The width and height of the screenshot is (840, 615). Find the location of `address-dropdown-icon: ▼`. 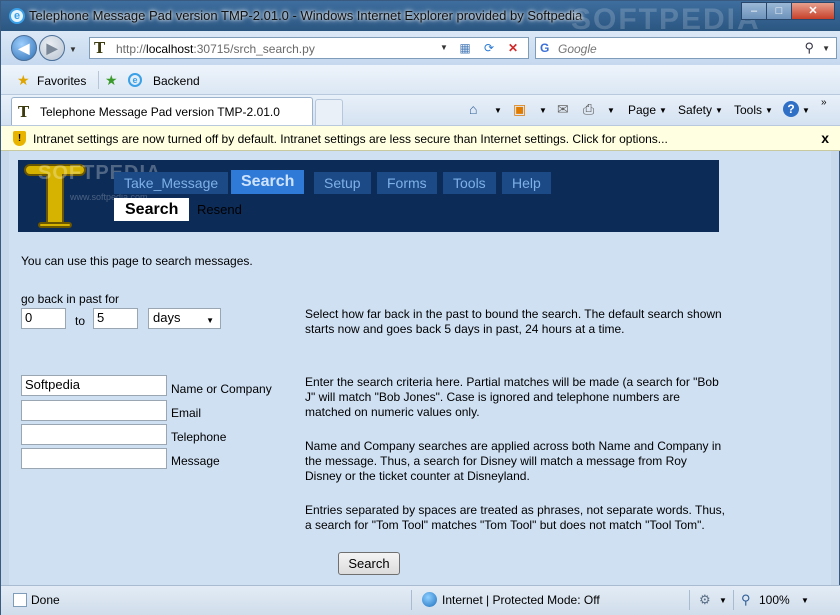

address-dropdown-icon: ▼ is located at coordinates (444, 47).